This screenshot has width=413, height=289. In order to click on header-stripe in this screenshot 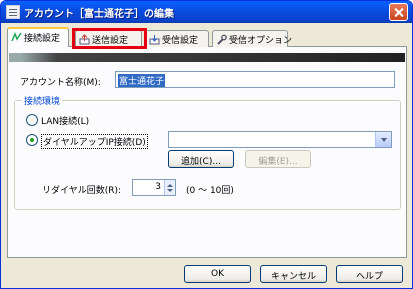, I will do `click(207, 57)`.